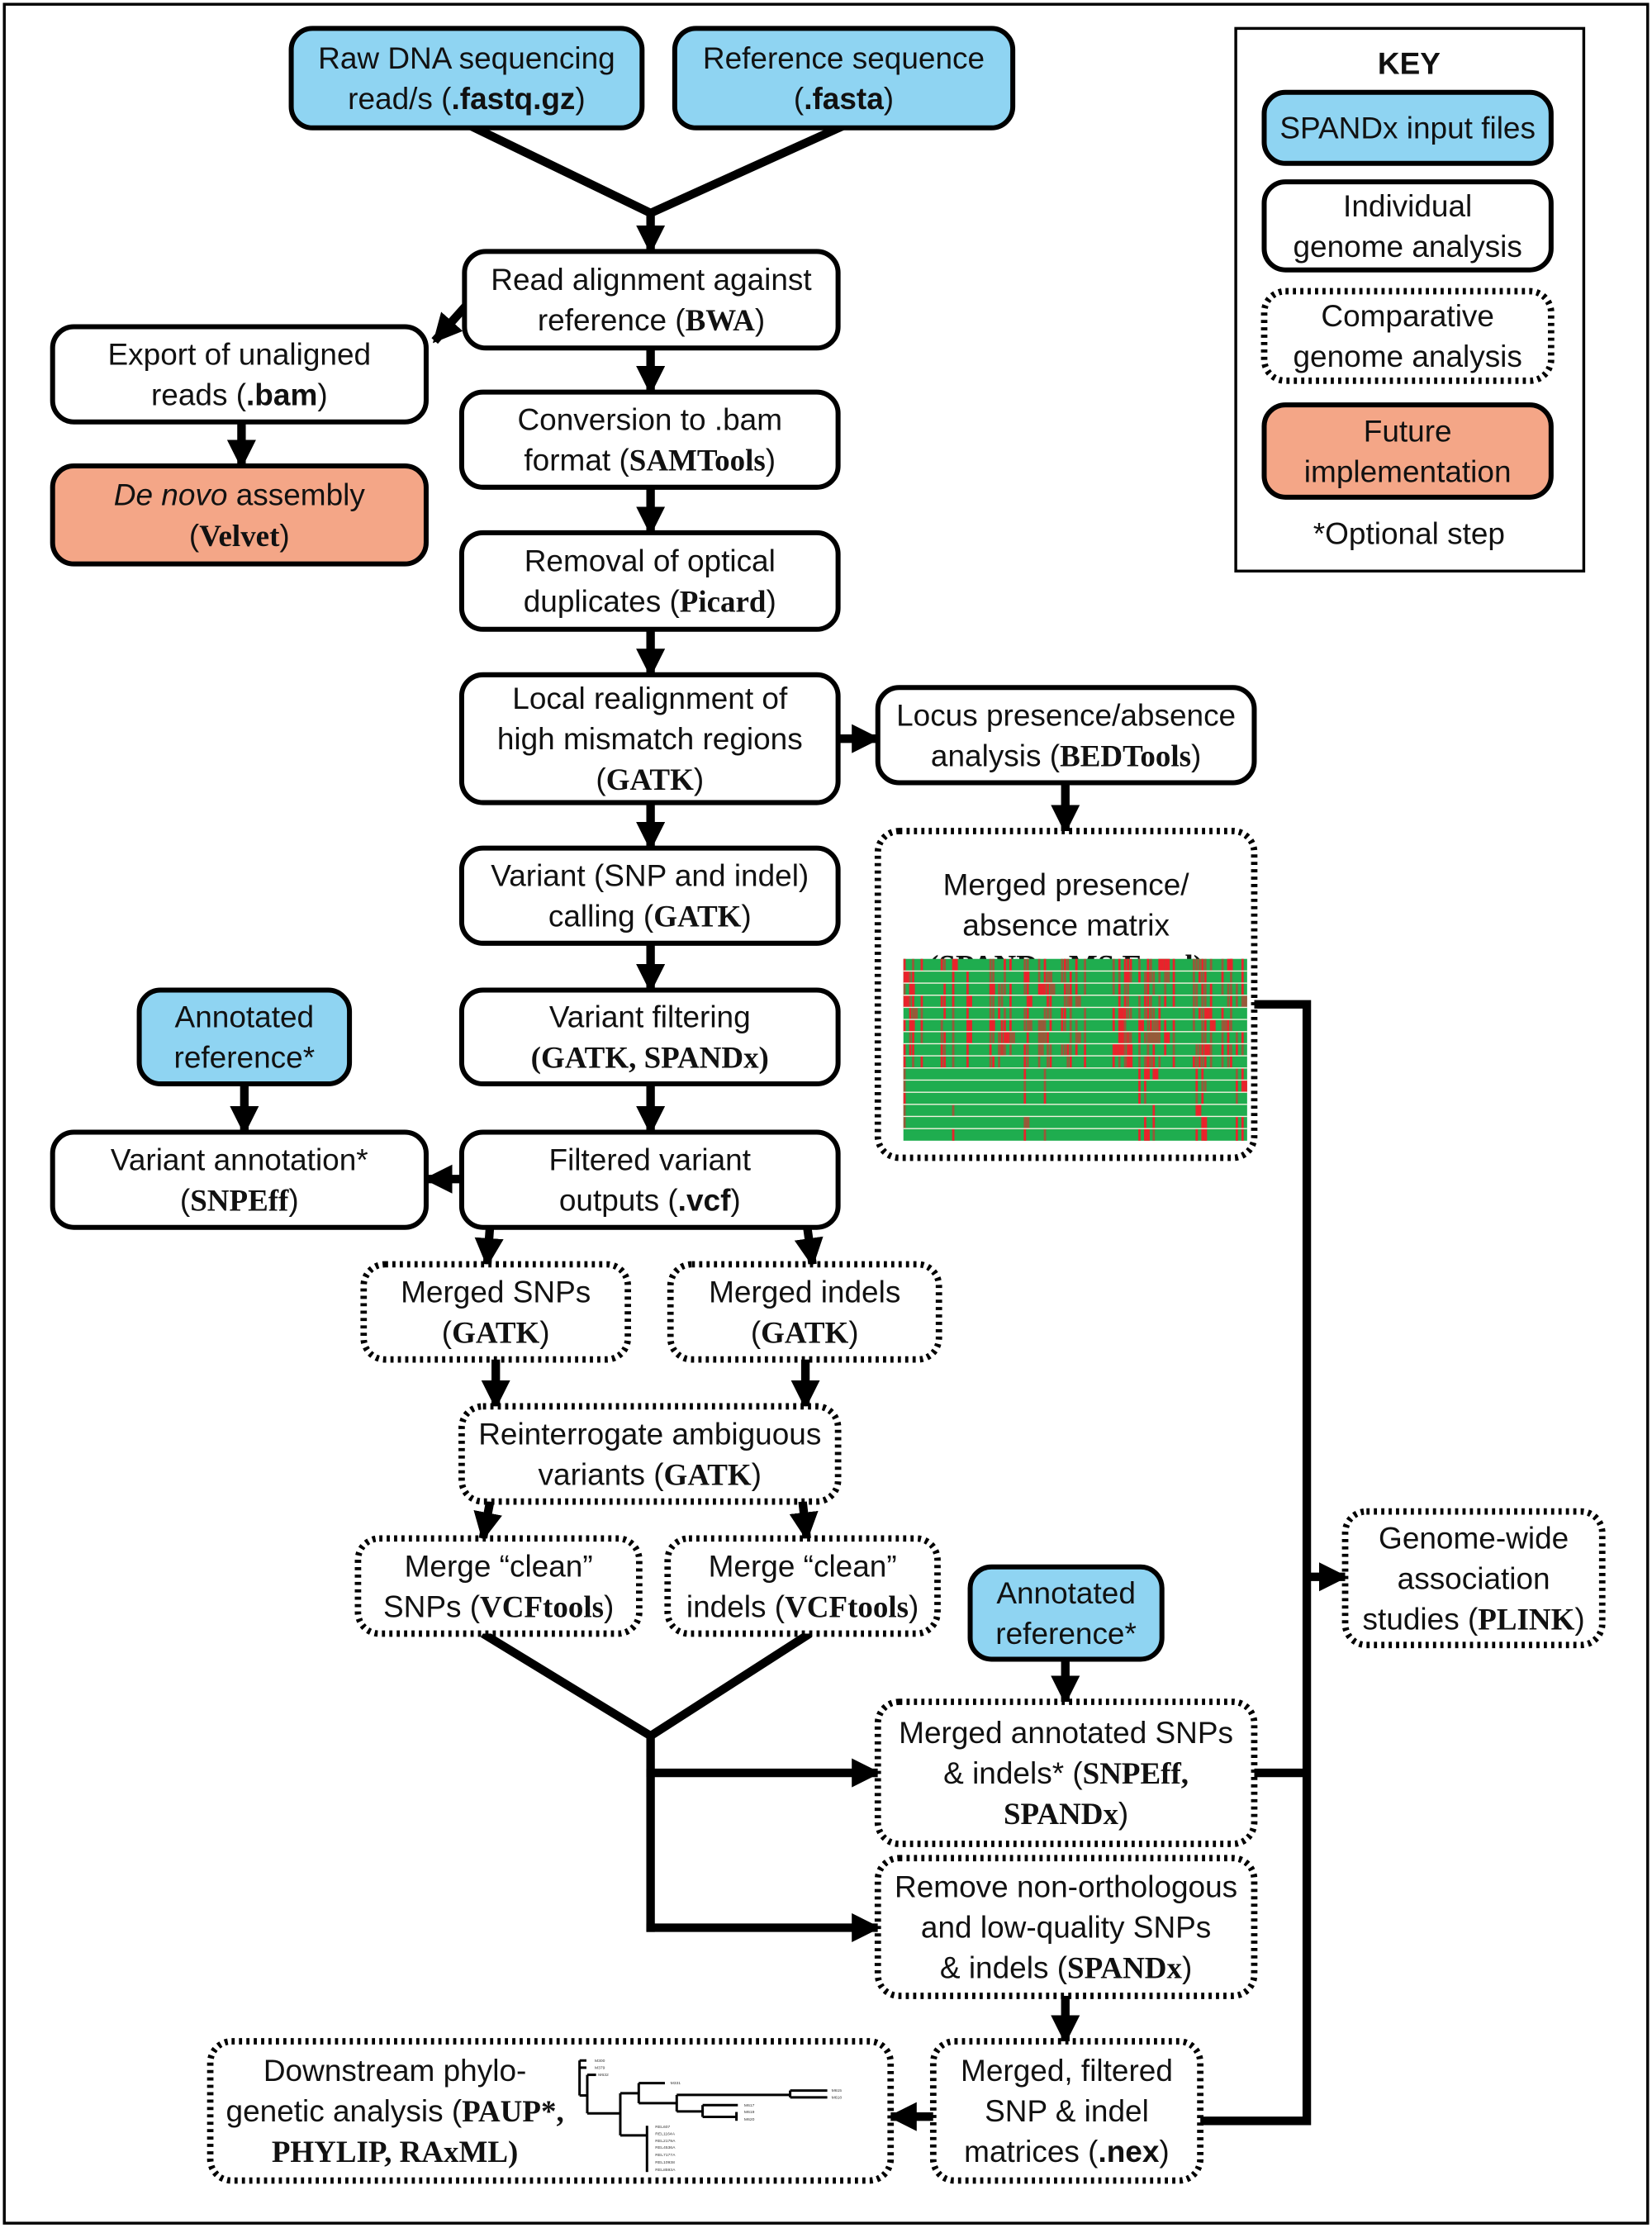  What do you see at coordinates (499, 1566) in the screenshot?
I see `node-csnps-text-line: Merge “clean”` at bounding box center [499, 1566].